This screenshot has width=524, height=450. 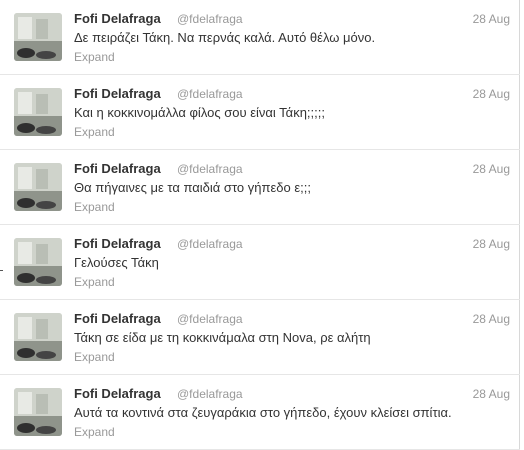 I want to click on tweet-text: Θα πήγαινες με τα παιδιά στο γήπεδο ε;;;, so click(x=192, y=187).